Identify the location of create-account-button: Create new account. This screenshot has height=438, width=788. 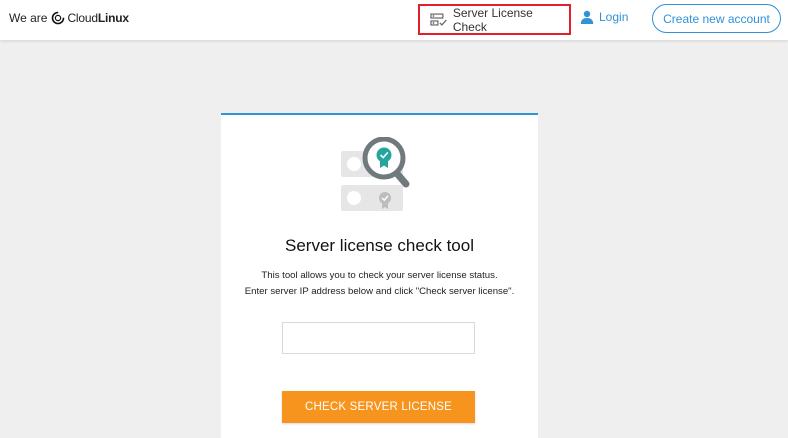
(716, 18).